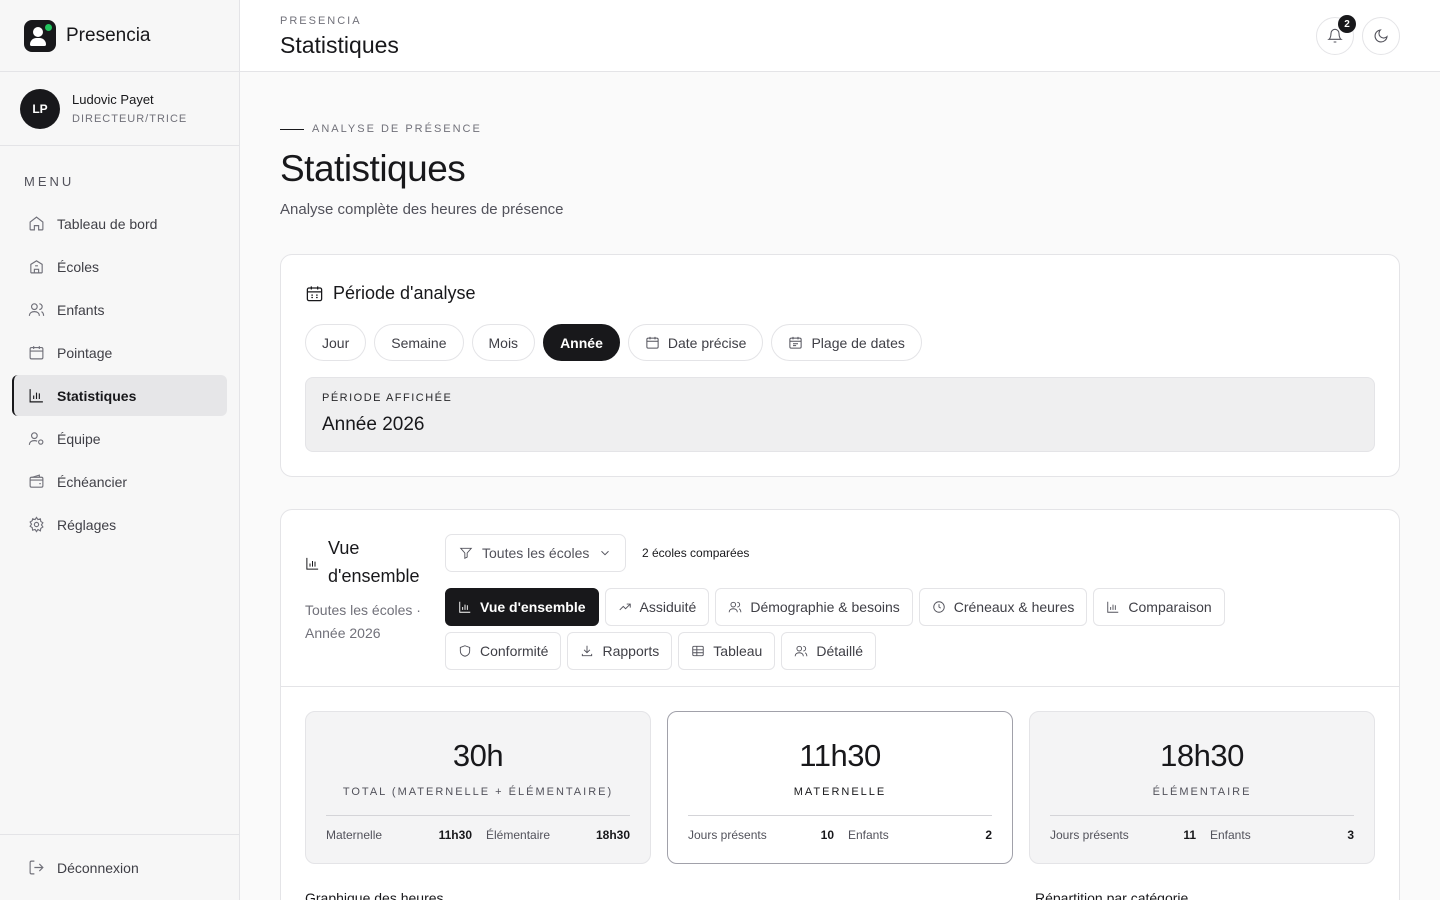 The height and width of the screenshot is (900, 1440). What do you see at coordinates (522, 607) in the screenshot?
I see `tab-vue-ensemble: Vue d'ensemble` at bounding box center [522, 607].